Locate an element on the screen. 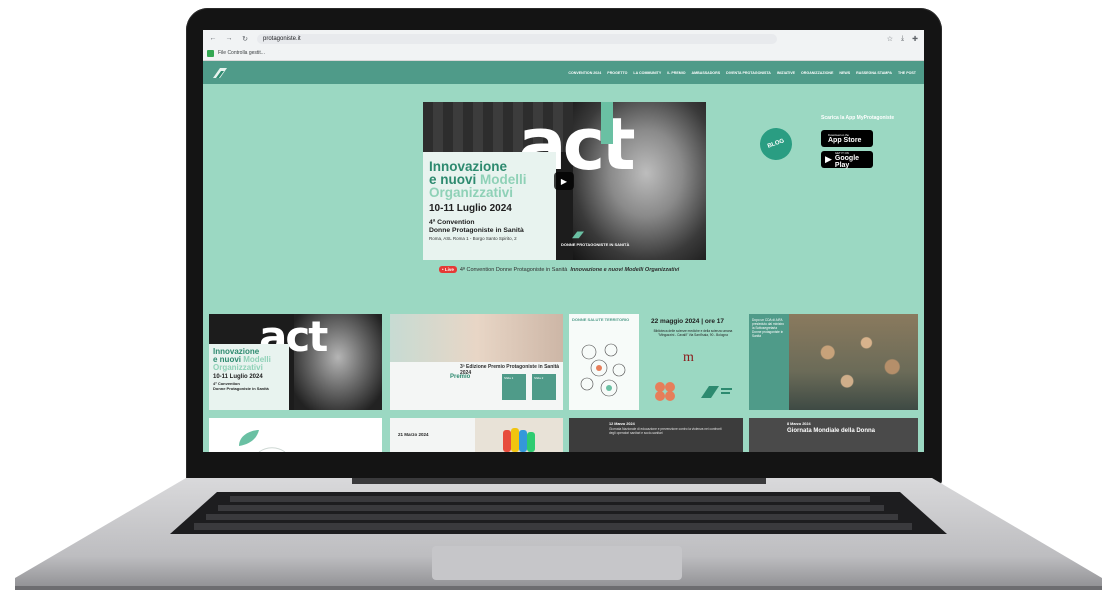 This screenshot has height=604, width=1117. hero-title-line3: Organizzativi is located at coordinates (471, 192).